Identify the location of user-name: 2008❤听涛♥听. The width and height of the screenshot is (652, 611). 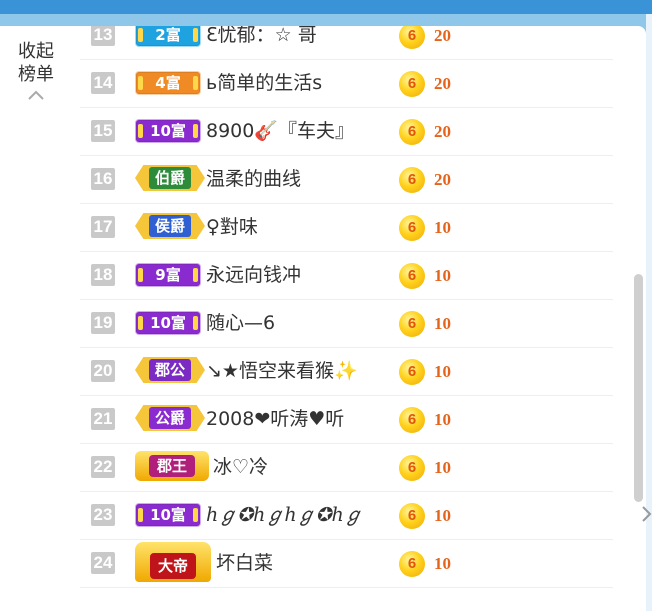
(275, 419).